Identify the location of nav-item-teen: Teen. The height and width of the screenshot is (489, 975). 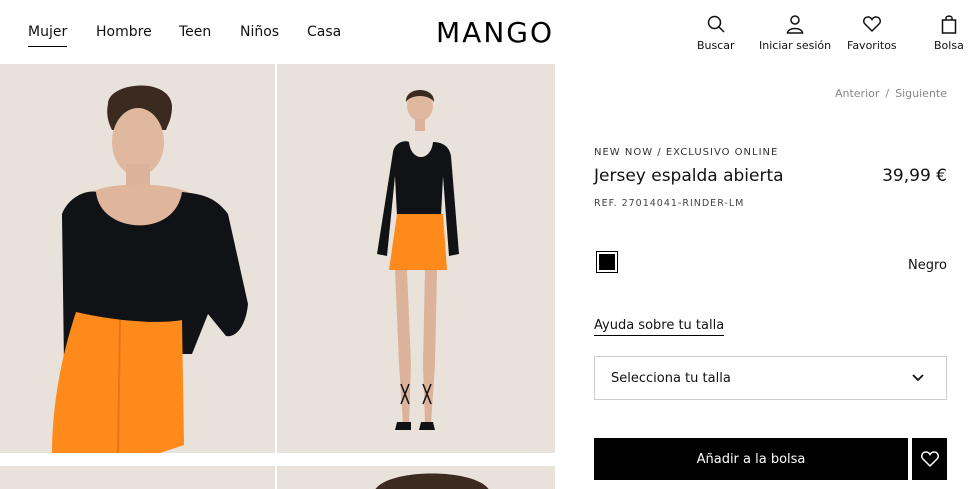
(195, 32).